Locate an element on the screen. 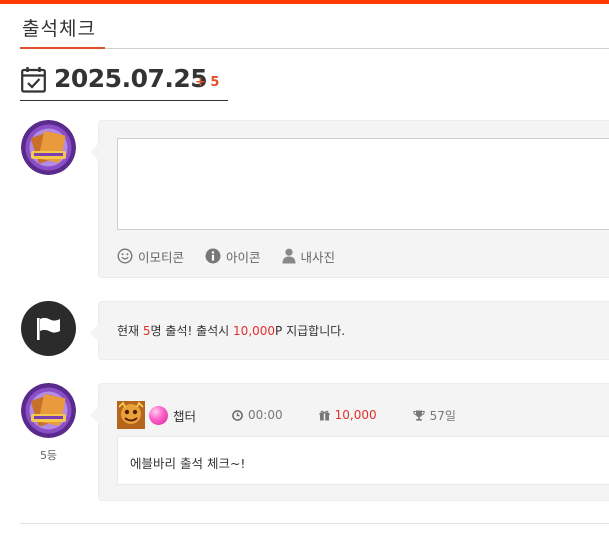 This screenshot has width=609, height=541. list-divider is located at coordinates (314, 523).